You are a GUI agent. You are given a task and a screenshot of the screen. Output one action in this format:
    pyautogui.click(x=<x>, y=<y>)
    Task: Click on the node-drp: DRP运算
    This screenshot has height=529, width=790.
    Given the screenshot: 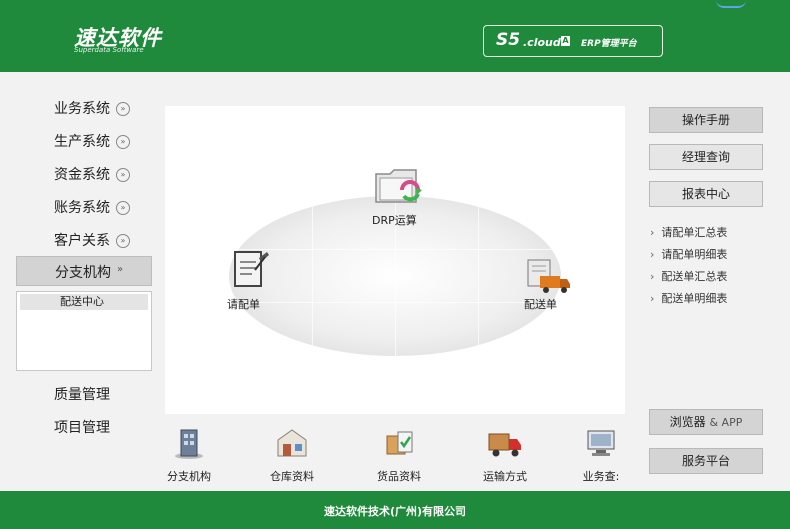 What is the action you would take?
    pyautogui.click(x=400, y=195)
    